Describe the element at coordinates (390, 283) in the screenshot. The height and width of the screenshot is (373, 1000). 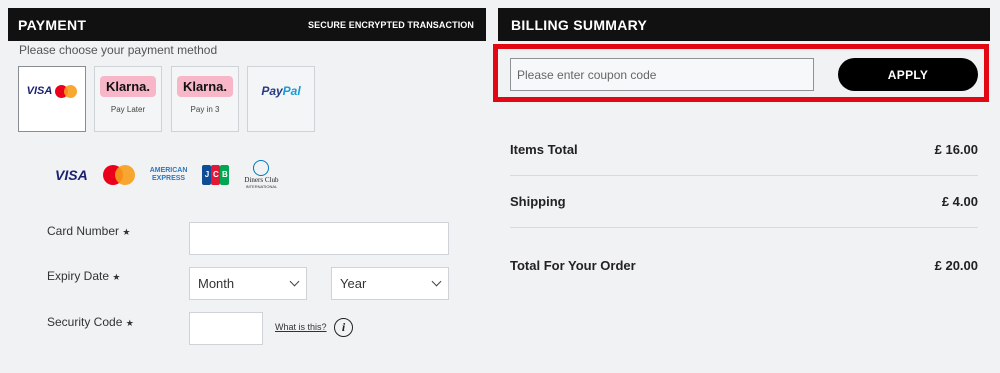
I see `expiry-year-select: Year` at that location.